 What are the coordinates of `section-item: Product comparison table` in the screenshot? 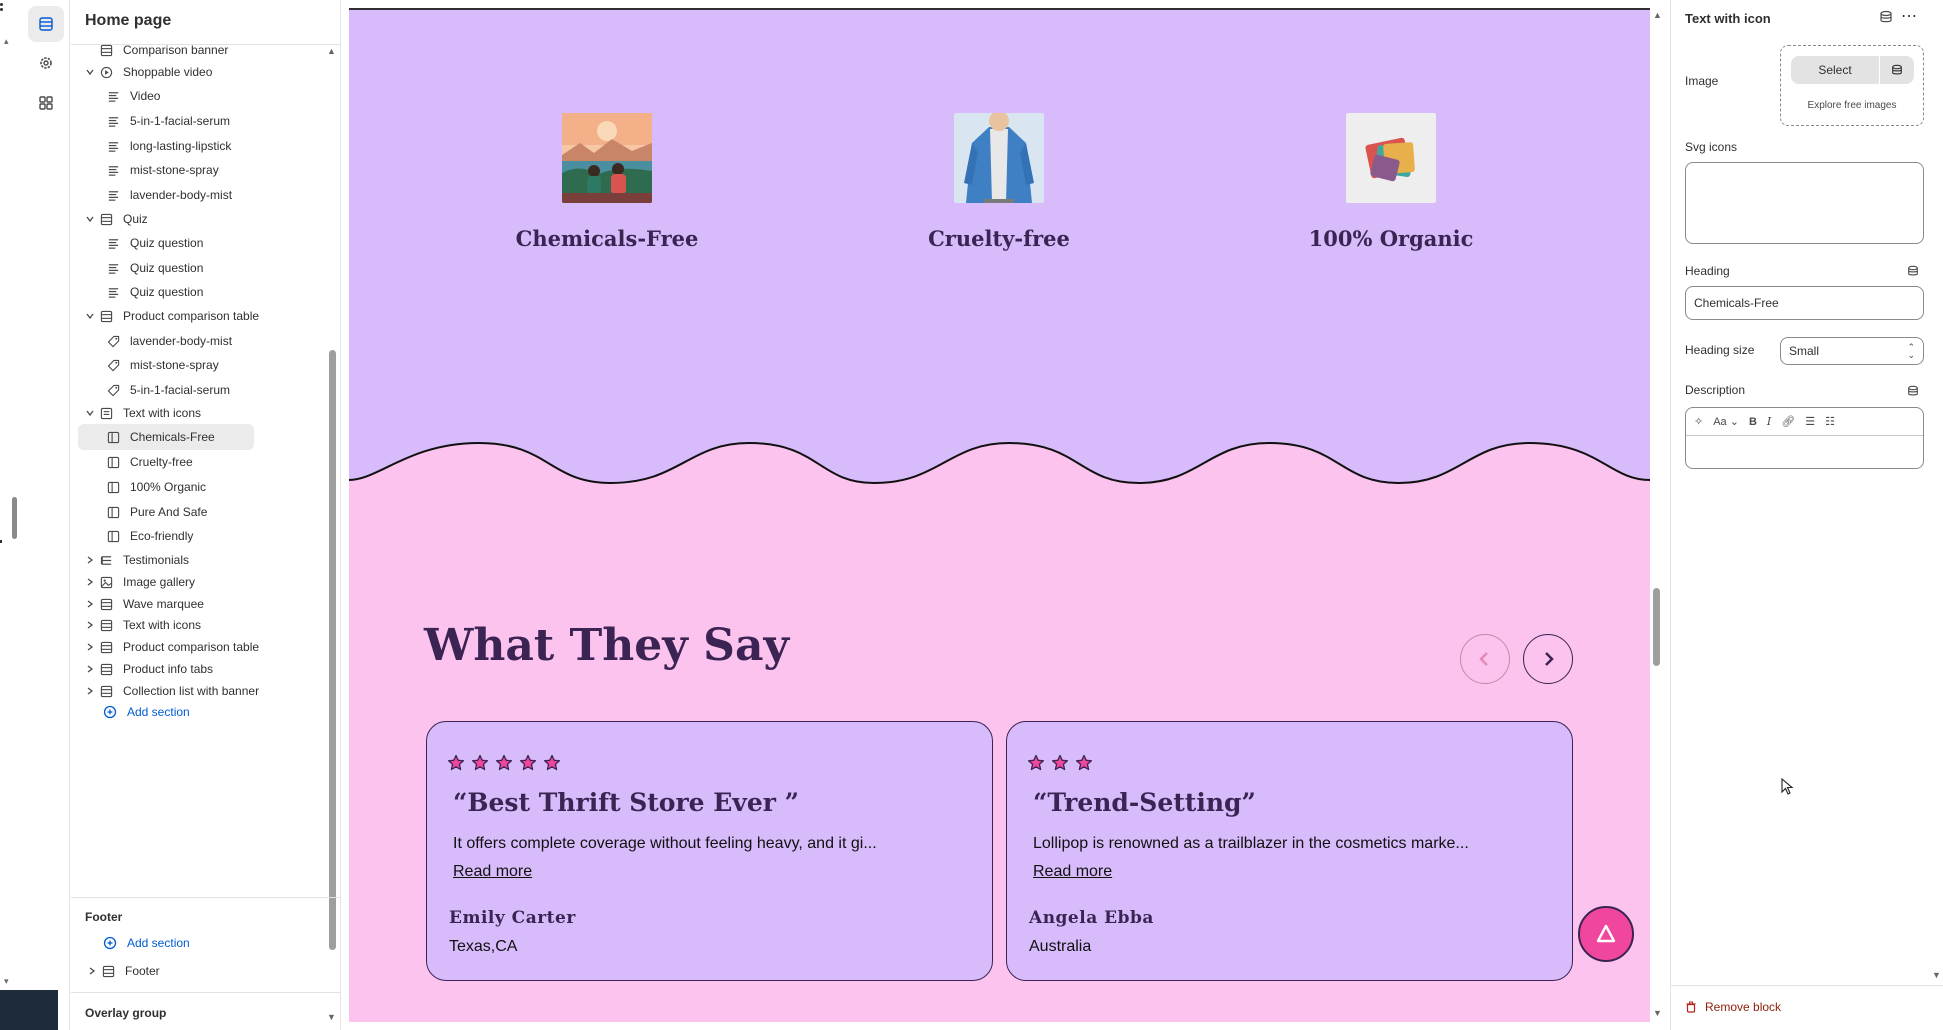 It's located at (171, 316).